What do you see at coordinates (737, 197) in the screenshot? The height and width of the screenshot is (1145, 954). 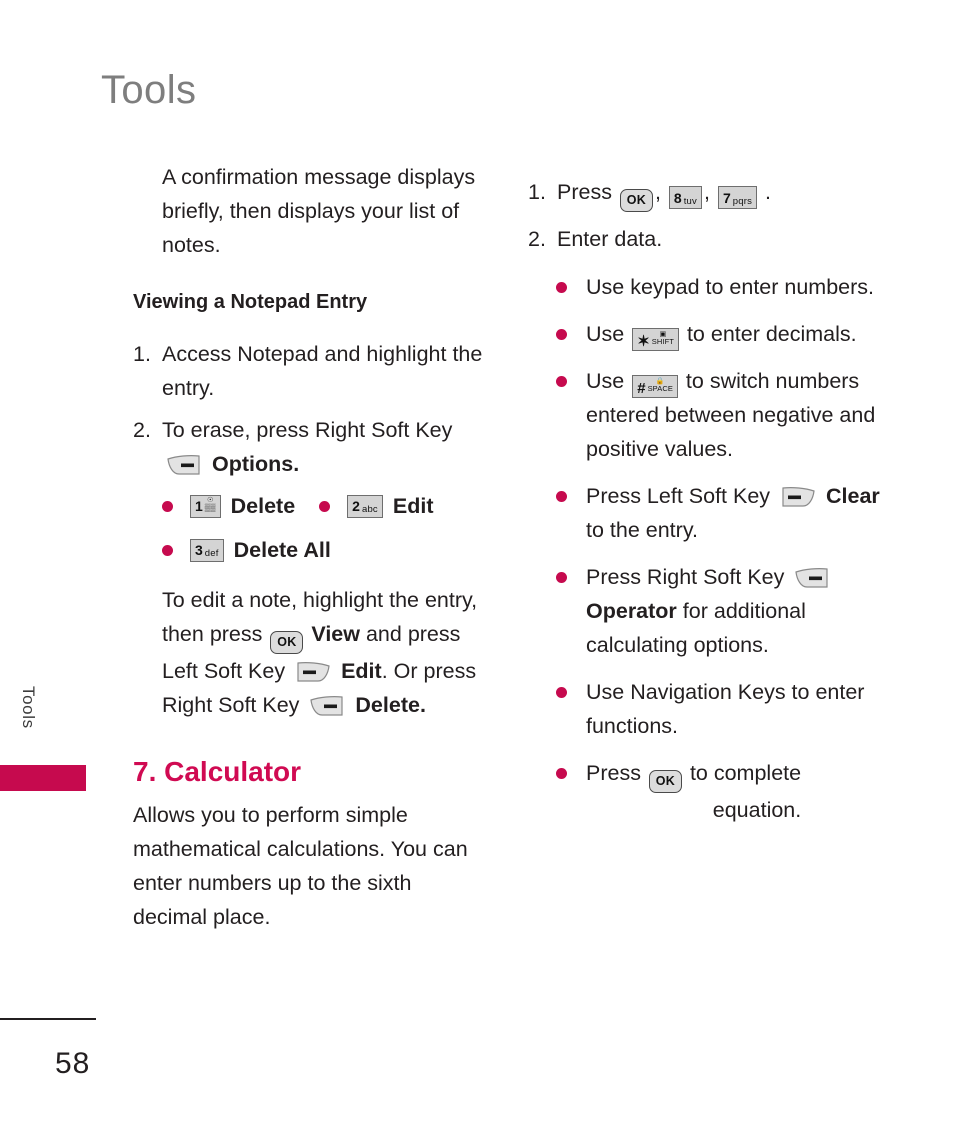 I see `keypad-key-7: 7 pqrs` at bounding box center [737, 197].